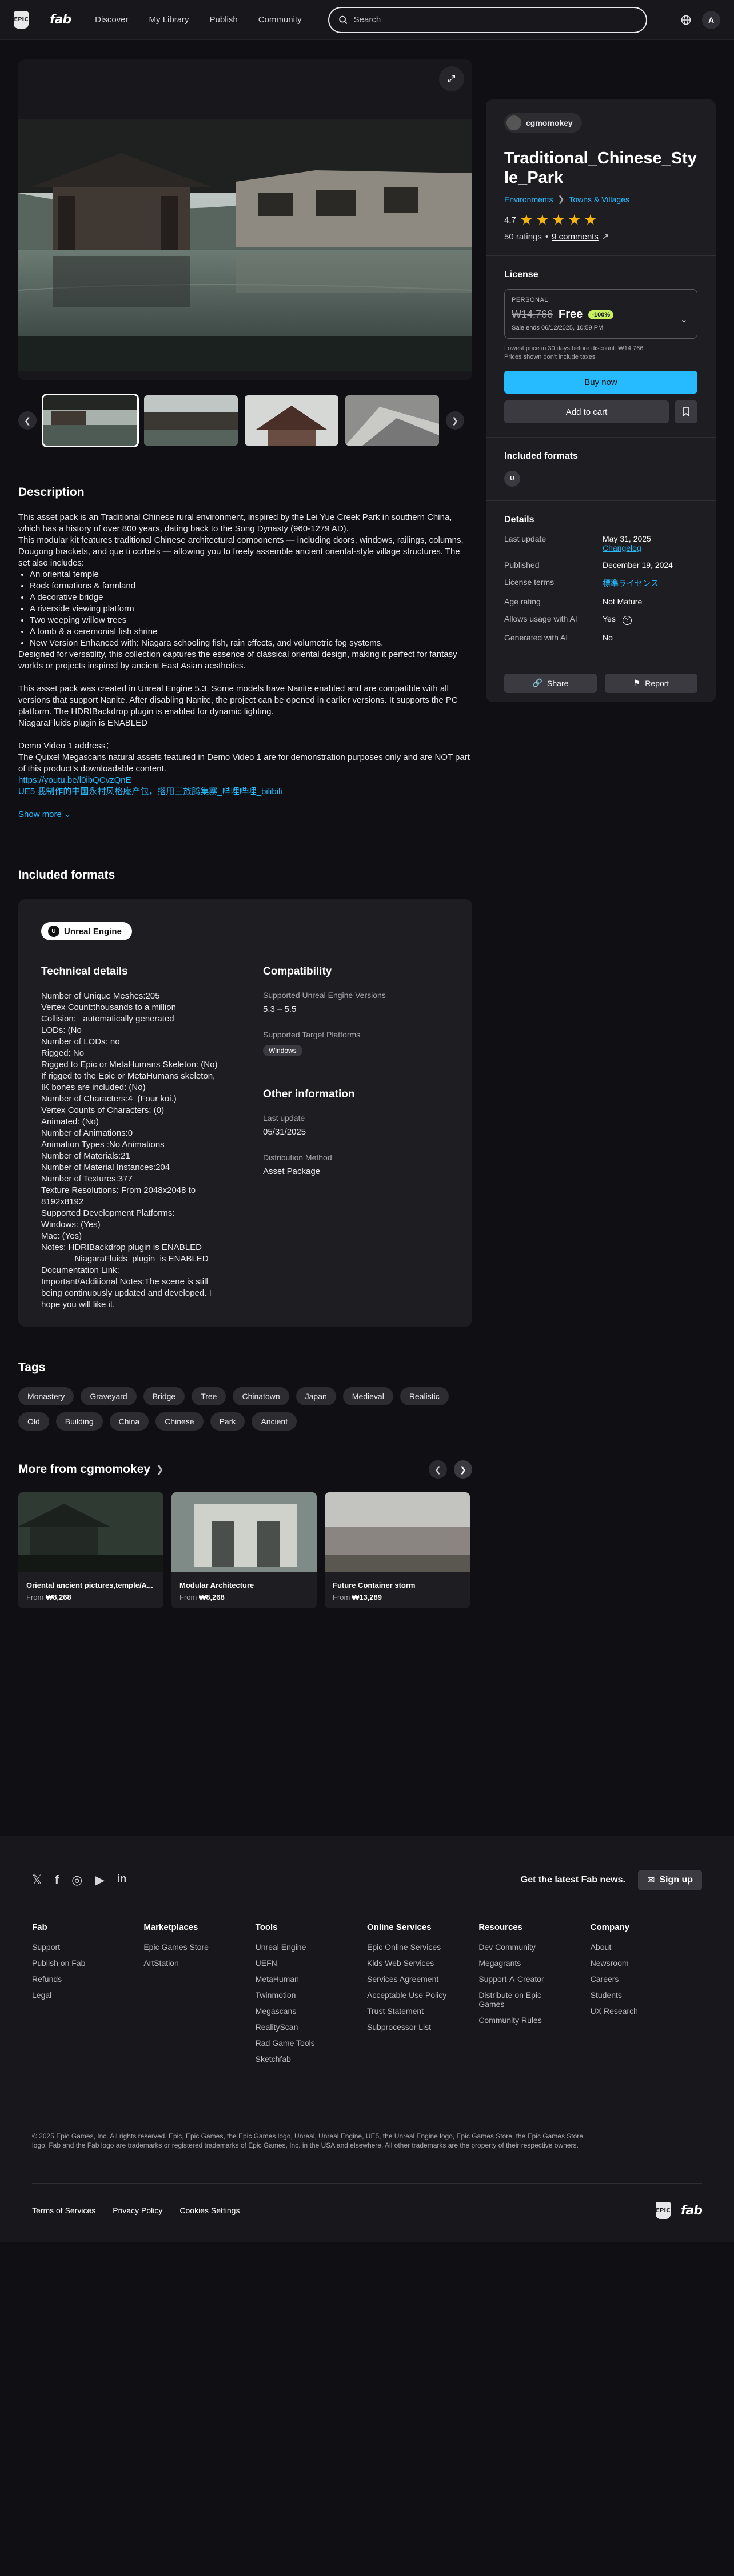 Image resolution: width=734 pixels, height=2576 pixels. What do you see at coordinates (46, 1396) in the screenshot?
I see `tag: Monastery` at bounding box center [46, 1396].